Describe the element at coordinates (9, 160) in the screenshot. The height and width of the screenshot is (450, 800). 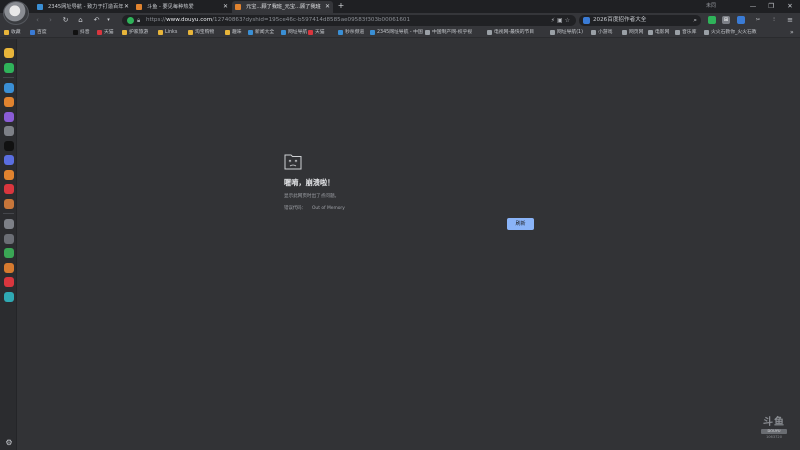
I see `gear-app-icon` at that location.